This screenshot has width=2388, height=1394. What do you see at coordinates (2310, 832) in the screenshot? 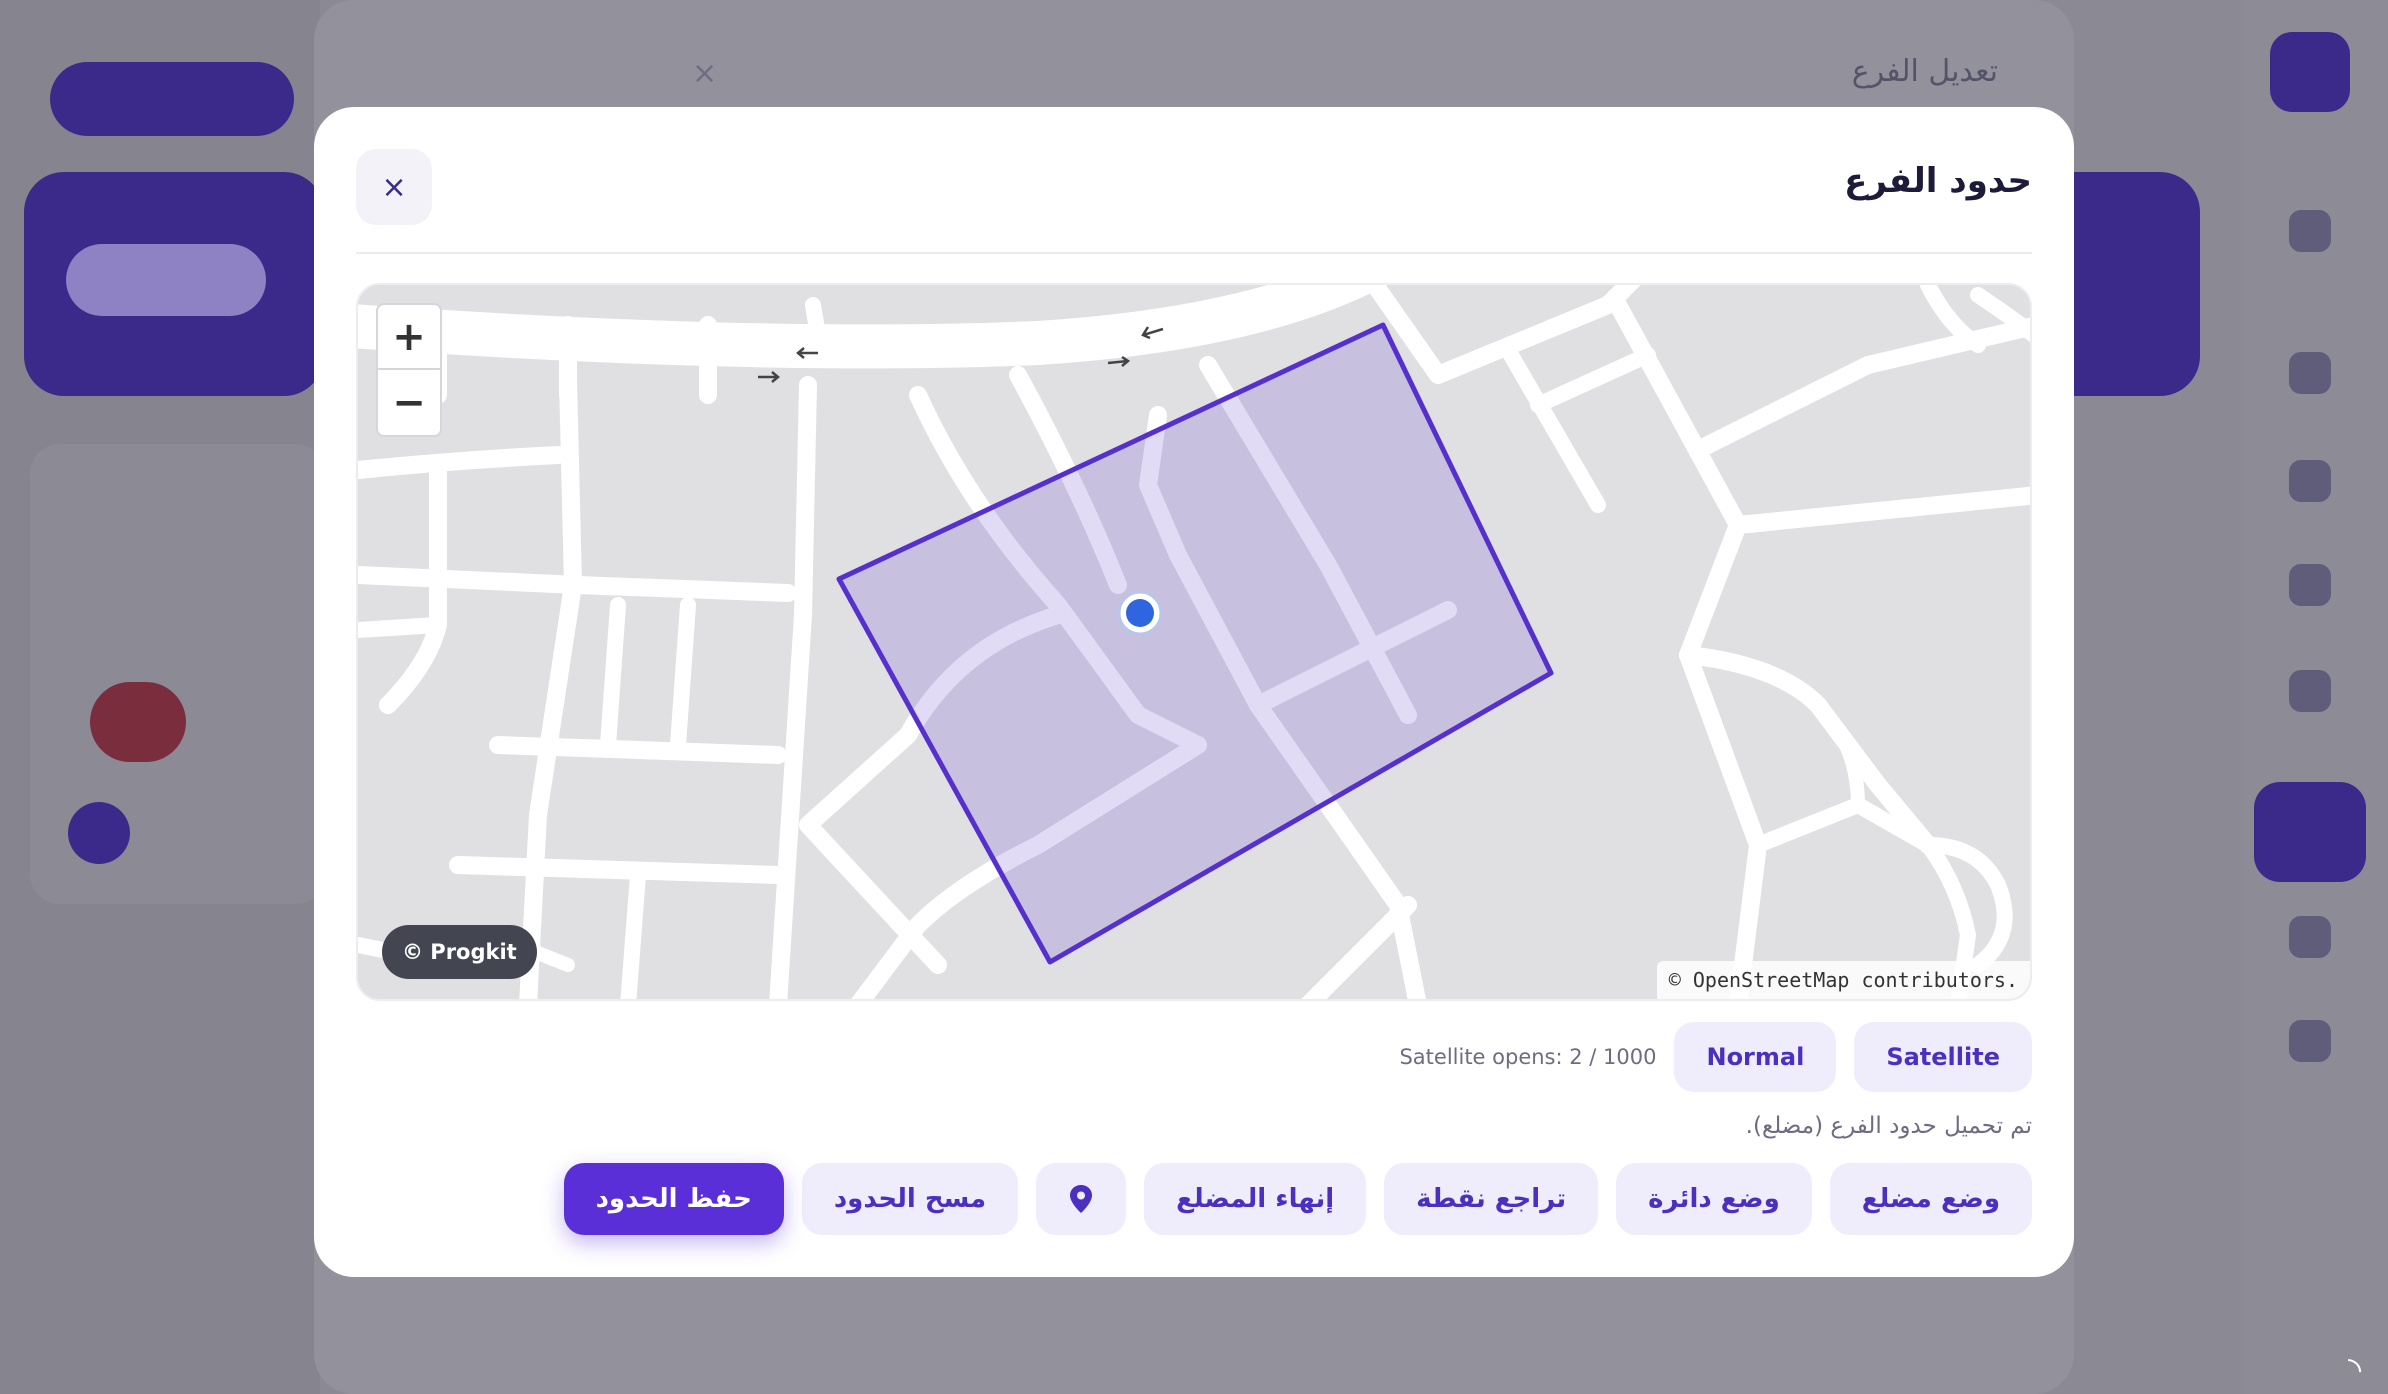
I see `bg-rail-active-icon` at bounding box center [2310, 832].